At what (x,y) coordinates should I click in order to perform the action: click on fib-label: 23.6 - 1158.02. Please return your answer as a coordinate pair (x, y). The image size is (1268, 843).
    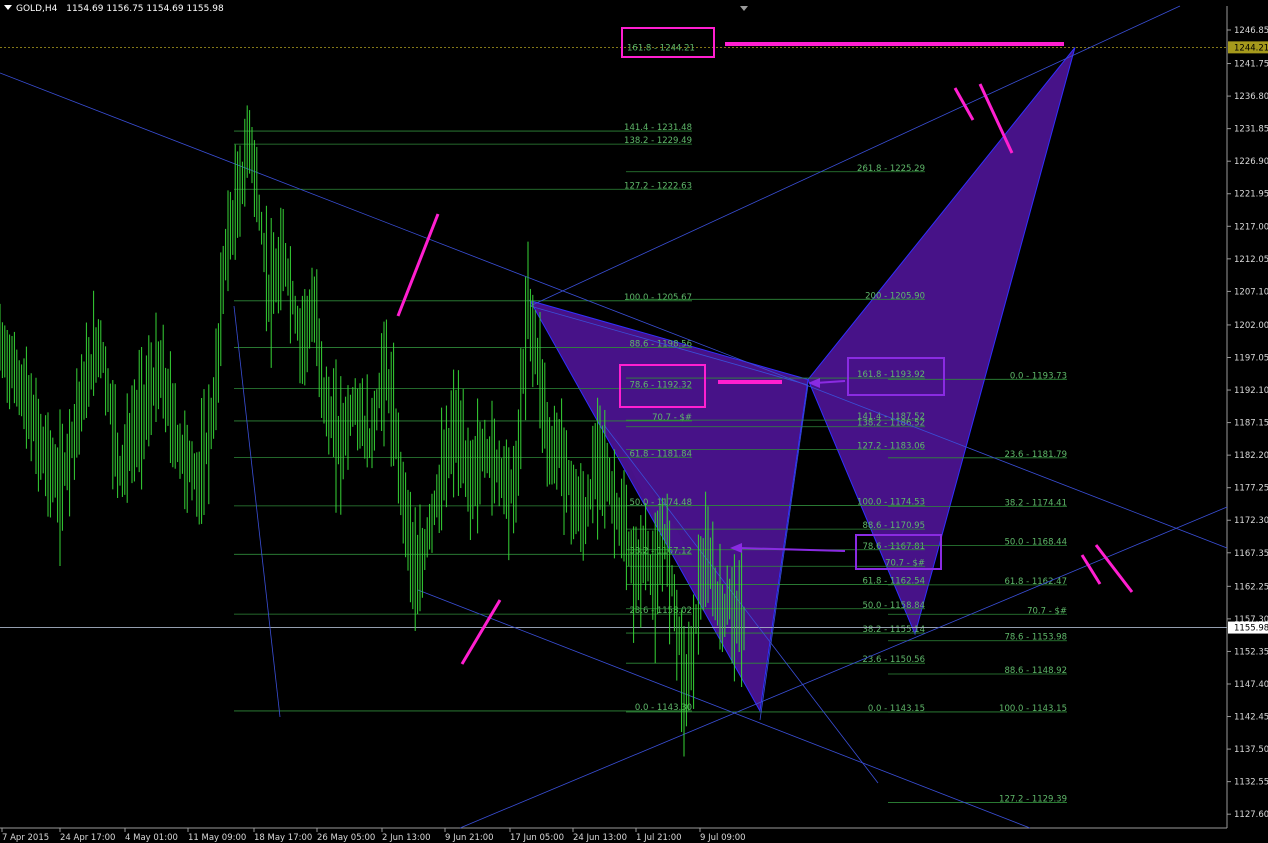
    Looking at the image, I should click on (660, 611).